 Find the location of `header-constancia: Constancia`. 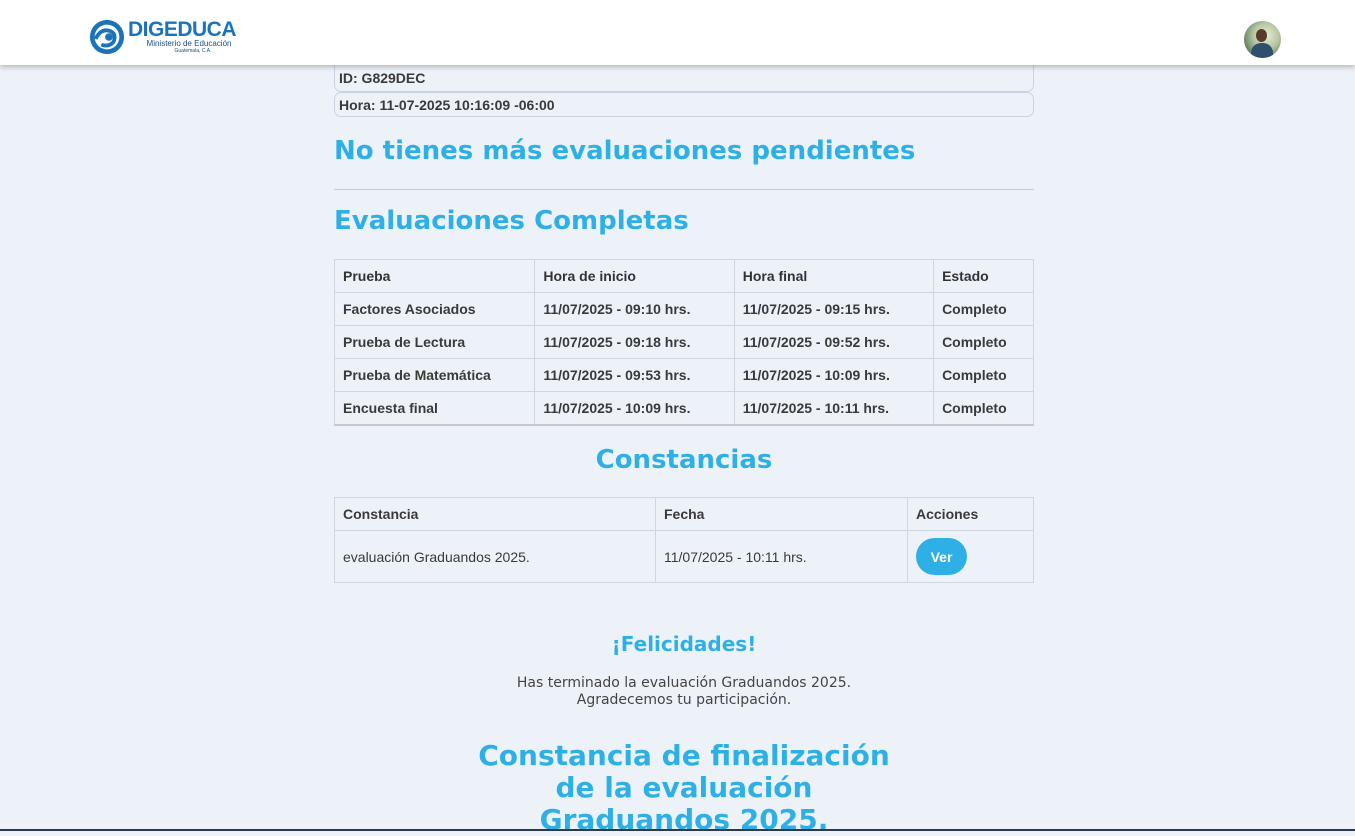

header-constancia: Constancia is located at coordinates (495, 514).